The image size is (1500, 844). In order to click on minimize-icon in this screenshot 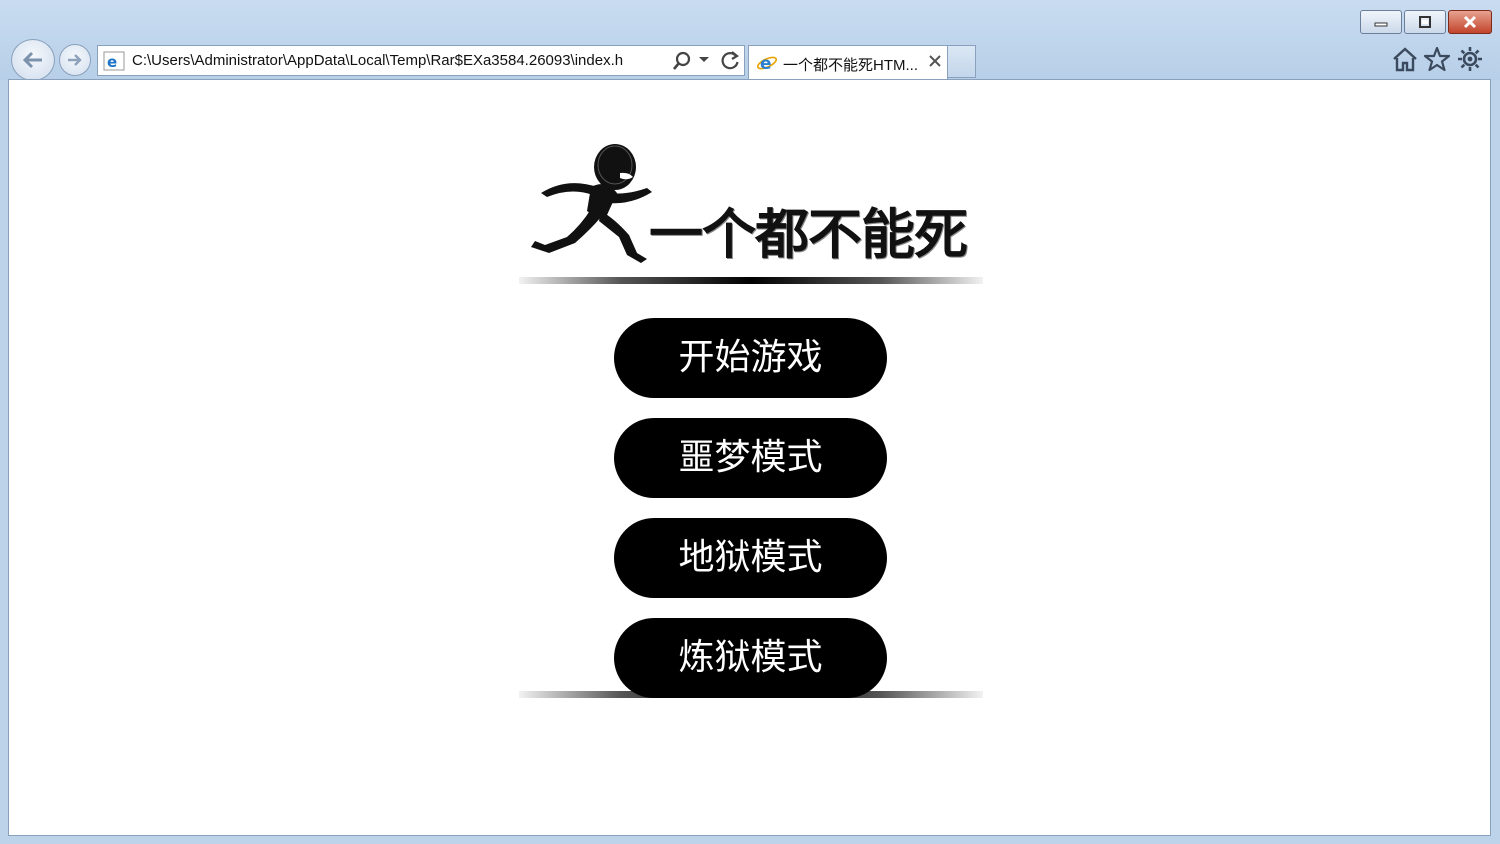, I will do `click(1381, 24)`.